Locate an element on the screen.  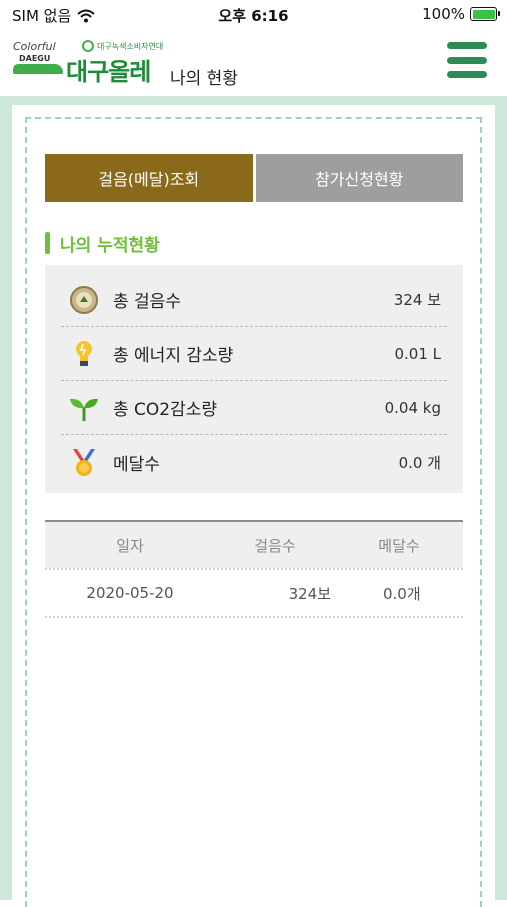
battery-percent: 100% is located at coordinates (443, 14).